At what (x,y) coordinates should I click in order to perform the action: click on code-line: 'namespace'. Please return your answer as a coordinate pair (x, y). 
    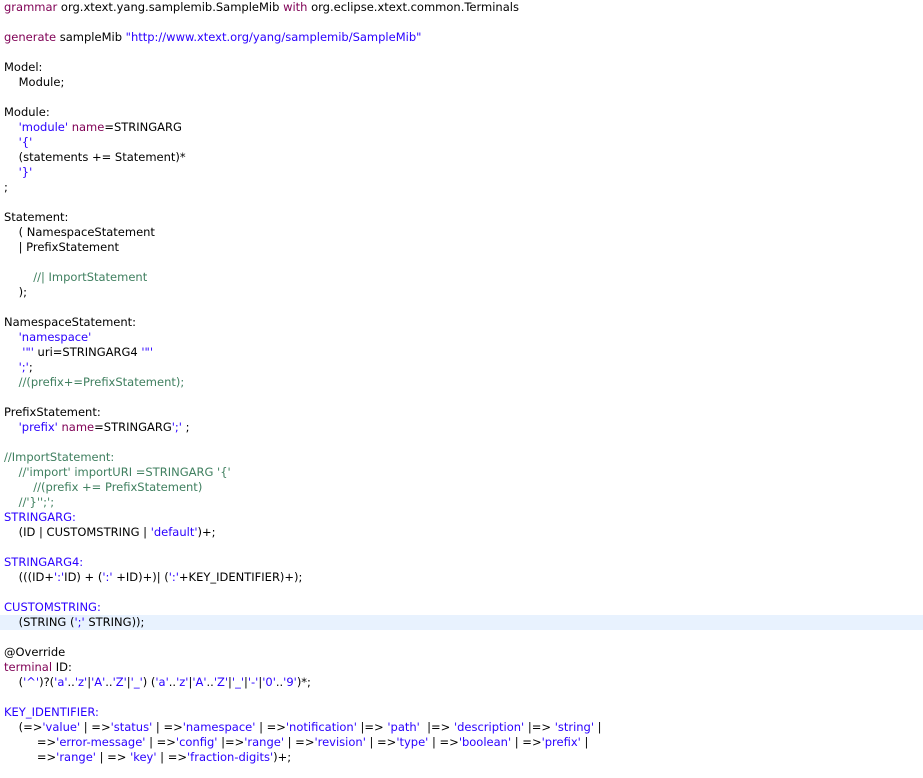
    Looking at the image, I should click on (48, 337).